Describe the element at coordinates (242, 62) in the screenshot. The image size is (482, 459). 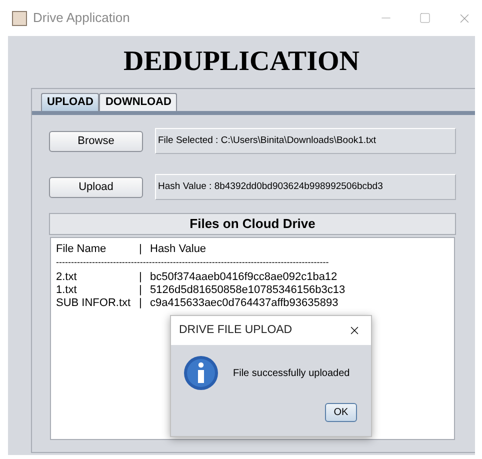
I see `app-heading: DEDUPLICATION` at that location.